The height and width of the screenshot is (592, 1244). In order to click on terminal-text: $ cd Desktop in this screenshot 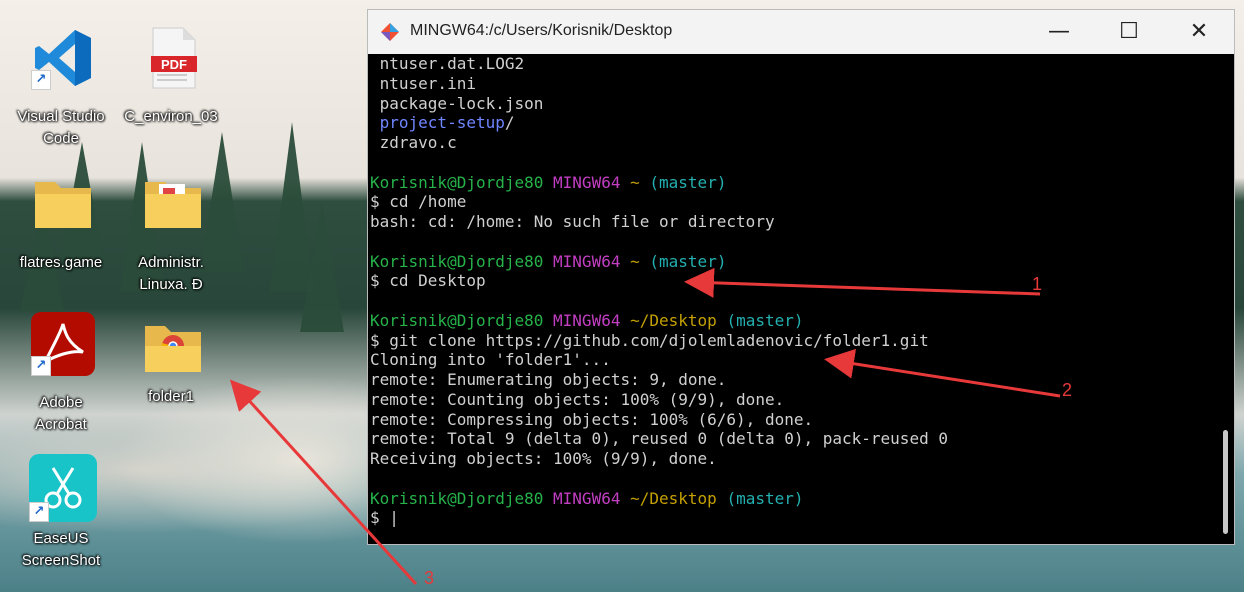, I will do `click(428, 281)`.